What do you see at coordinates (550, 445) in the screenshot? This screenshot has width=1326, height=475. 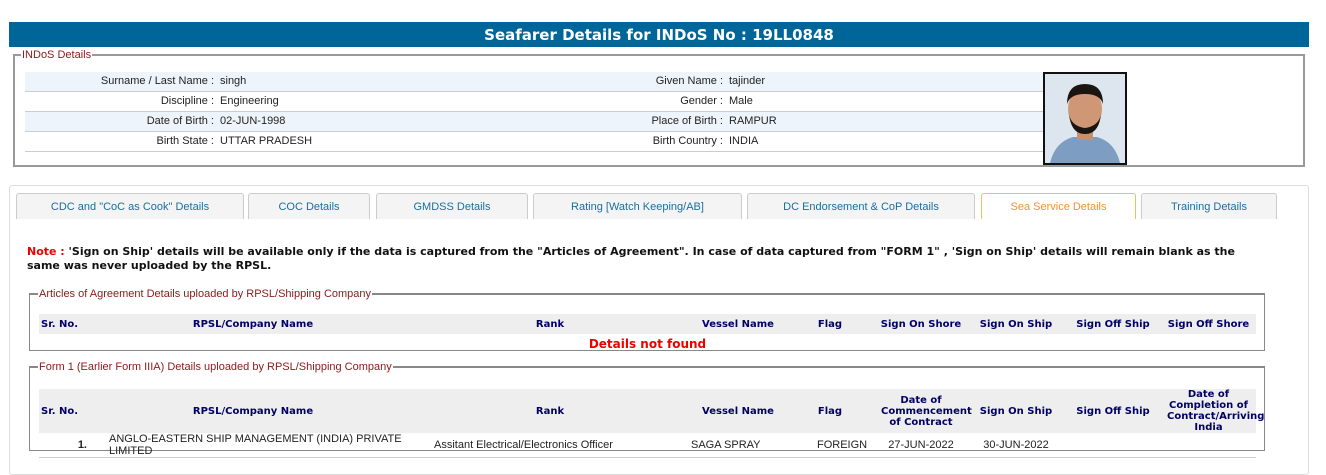 I see `table-cell: Assitant Electrical/Electronics Officer` at bounding box center [550, 445].